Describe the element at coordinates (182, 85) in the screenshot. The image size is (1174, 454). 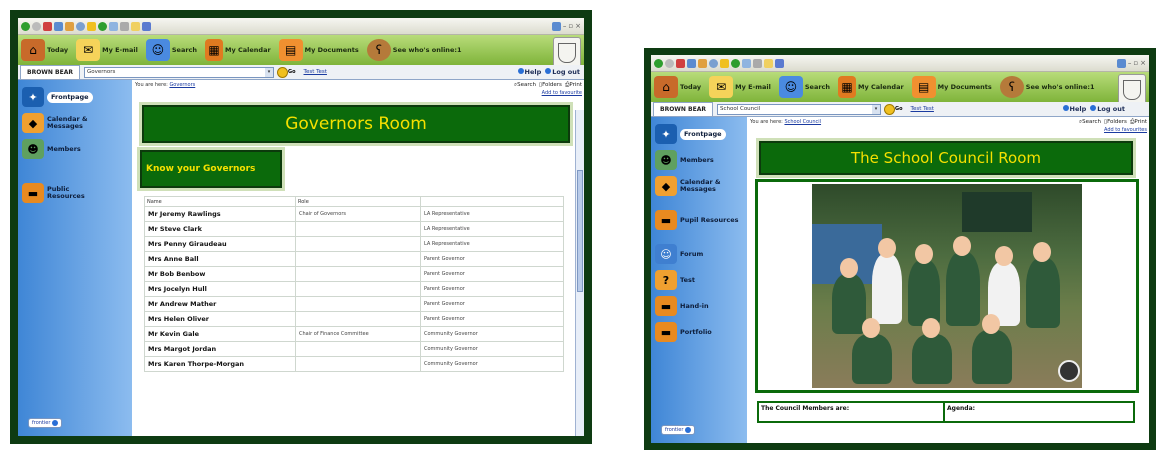
I see `breadcrumb-link: Governors` at that location.